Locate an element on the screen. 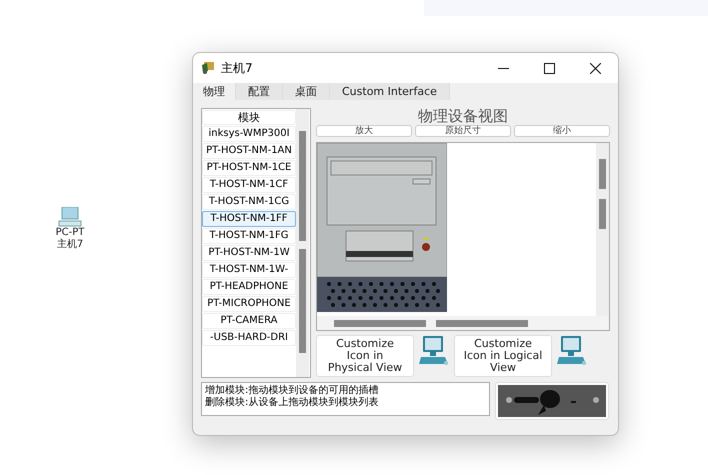 The height and width of the screenshot is (475, 708). module-item: PT-HOST-NM-1CE is located at coordinates (249, 168).